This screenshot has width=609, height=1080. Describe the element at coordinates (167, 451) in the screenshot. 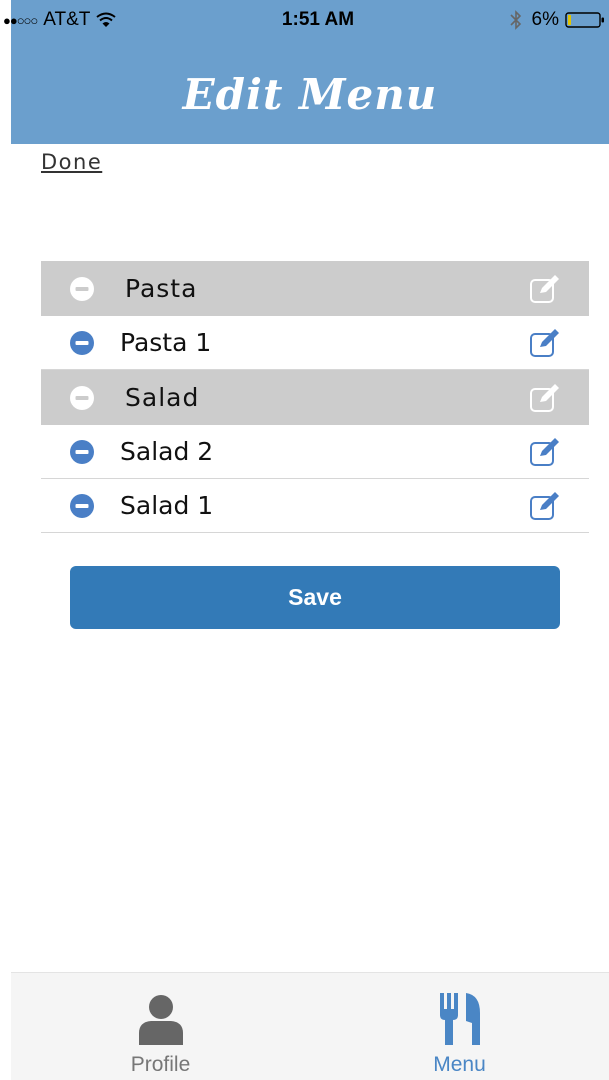

I see `item-label: Salad 2` at that location.